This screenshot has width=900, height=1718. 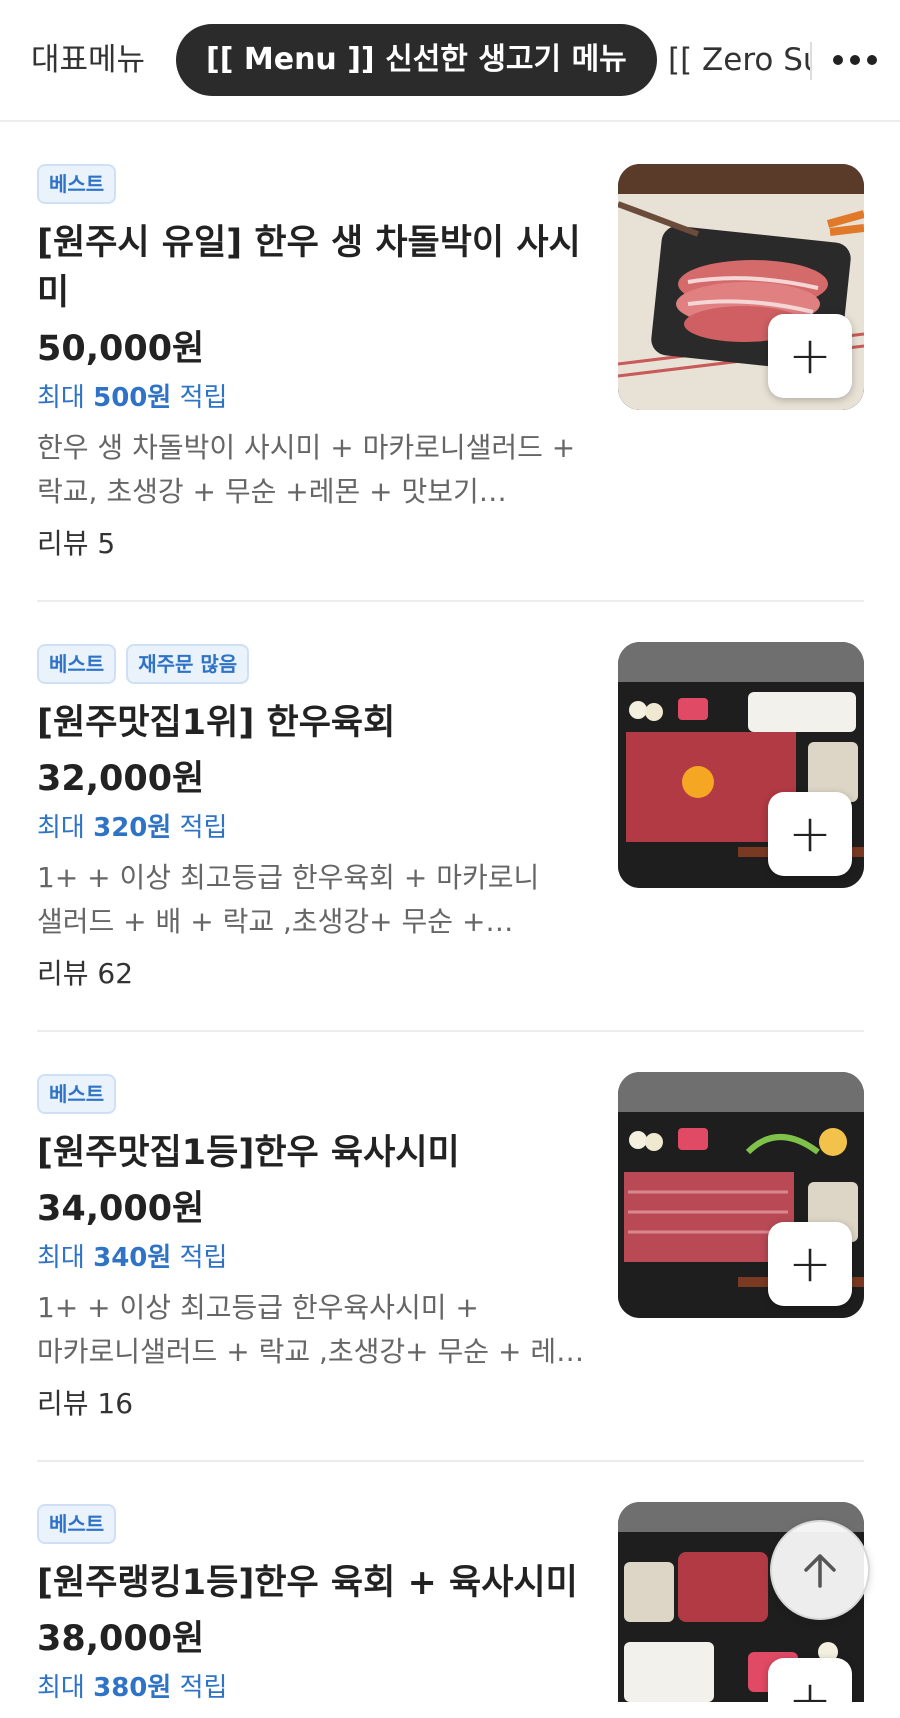 I want to click on scroll-to-top-button, so click(x=820, y=1570).